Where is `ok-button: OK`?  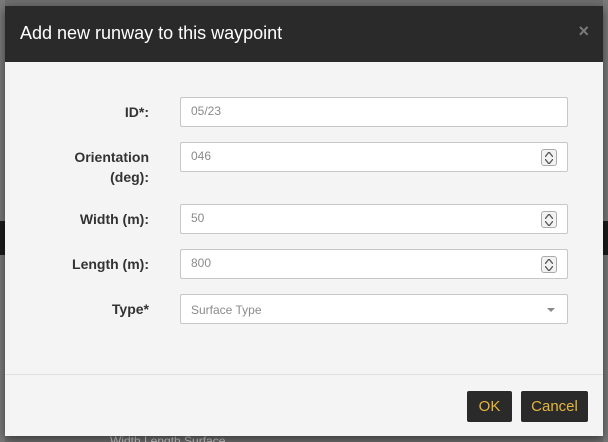 ok-button: OK is located at coordinates (489, 406).